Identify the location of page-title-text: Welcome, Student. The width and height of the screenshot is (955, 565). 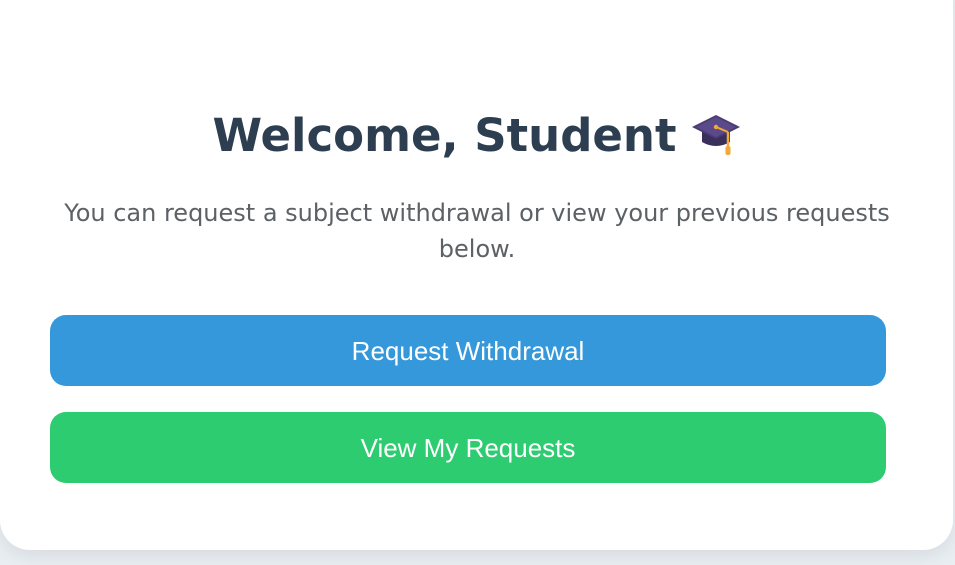
(444, 135).